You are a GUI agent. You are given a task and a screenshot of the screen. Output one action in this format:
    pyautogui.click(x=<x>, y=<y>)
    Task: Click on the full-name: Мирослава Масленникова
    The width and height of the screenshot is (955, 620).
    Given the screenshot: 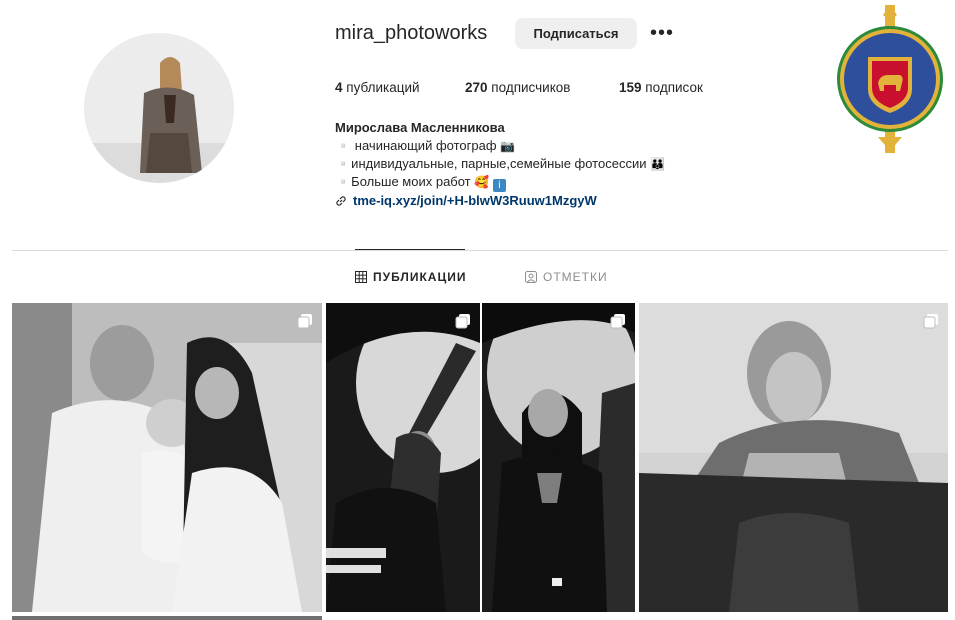 What is the action you would take?
    pyautogui.click(x=420, y=127)
    